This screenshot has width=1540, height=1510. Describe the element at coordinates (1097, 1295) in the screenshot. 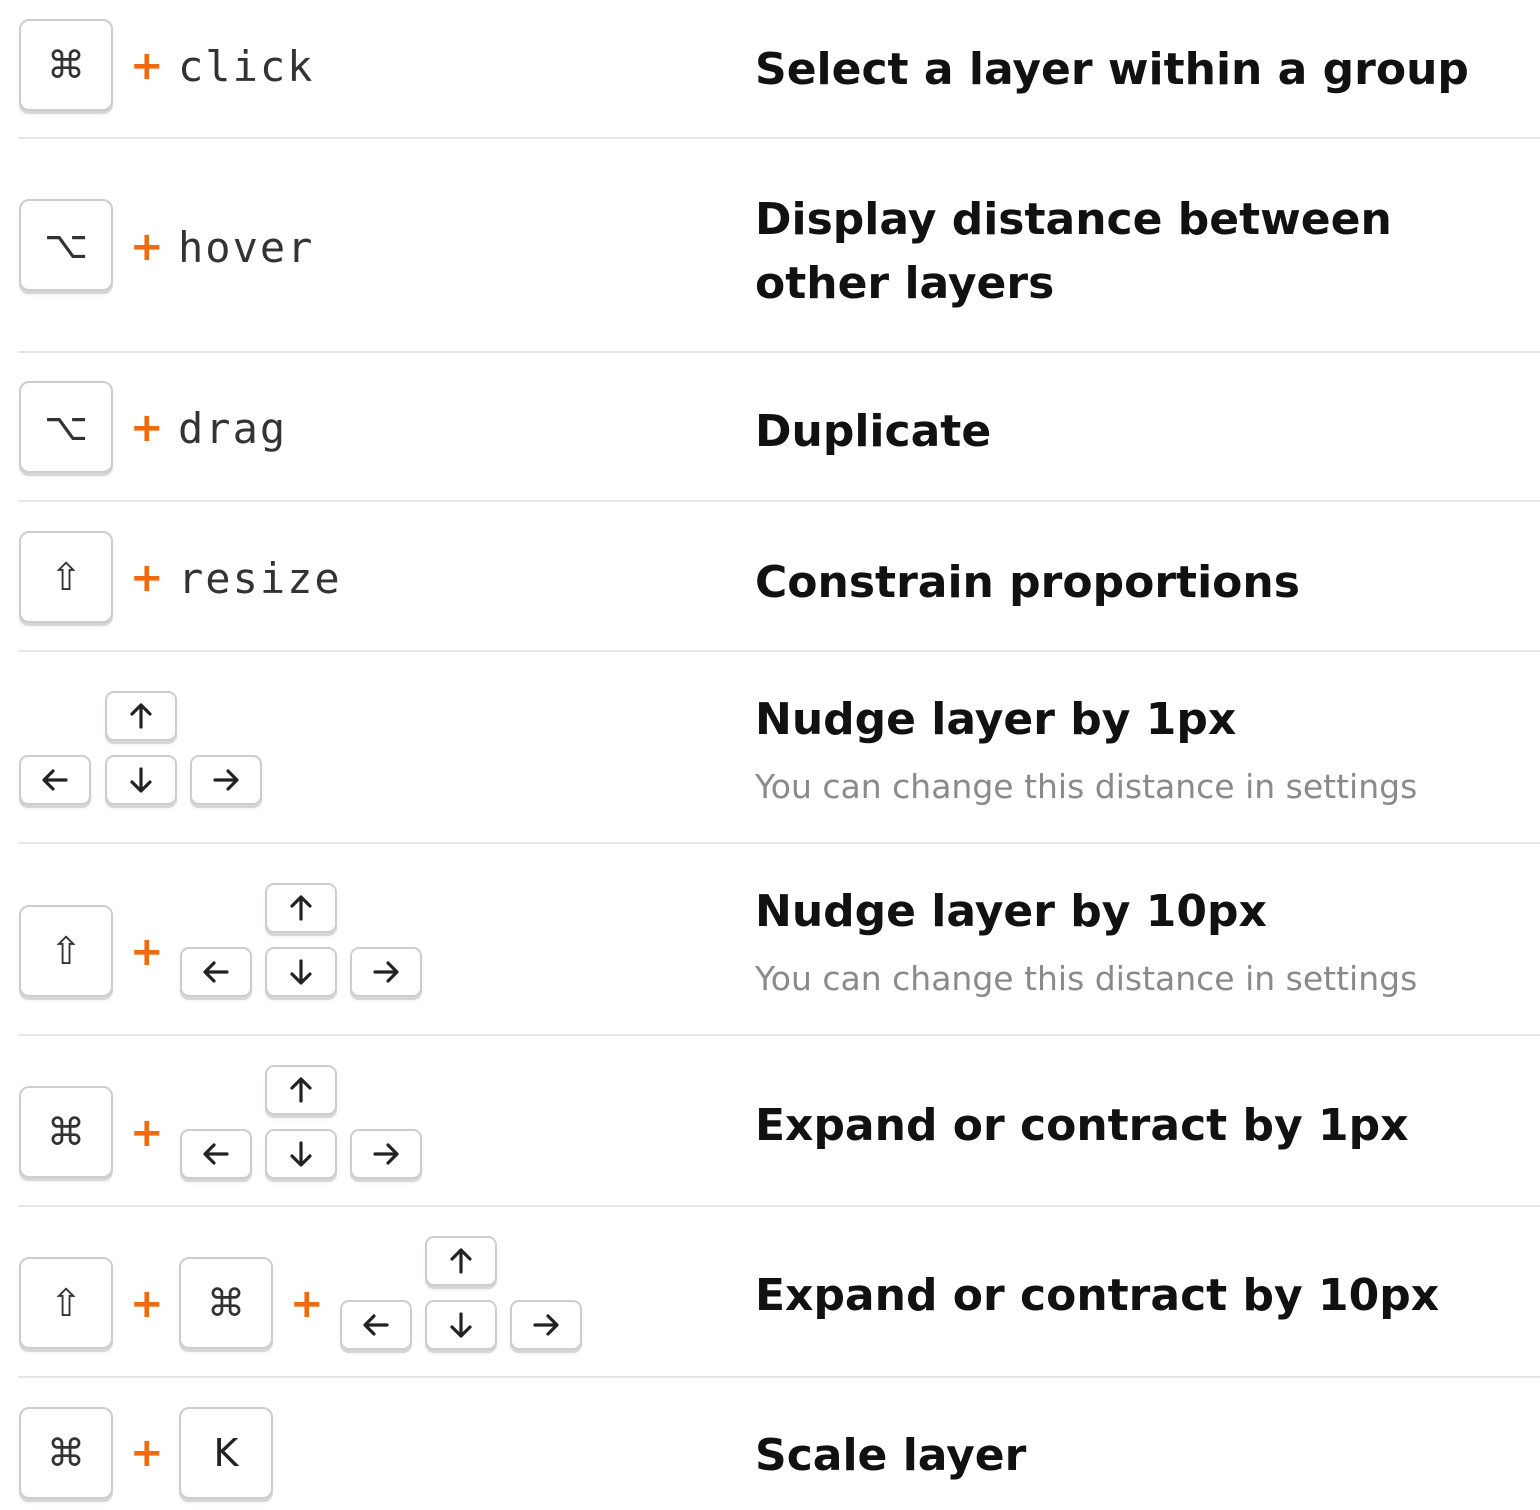

I see `shortcut-description: Expand or contract by 10px` at that location.